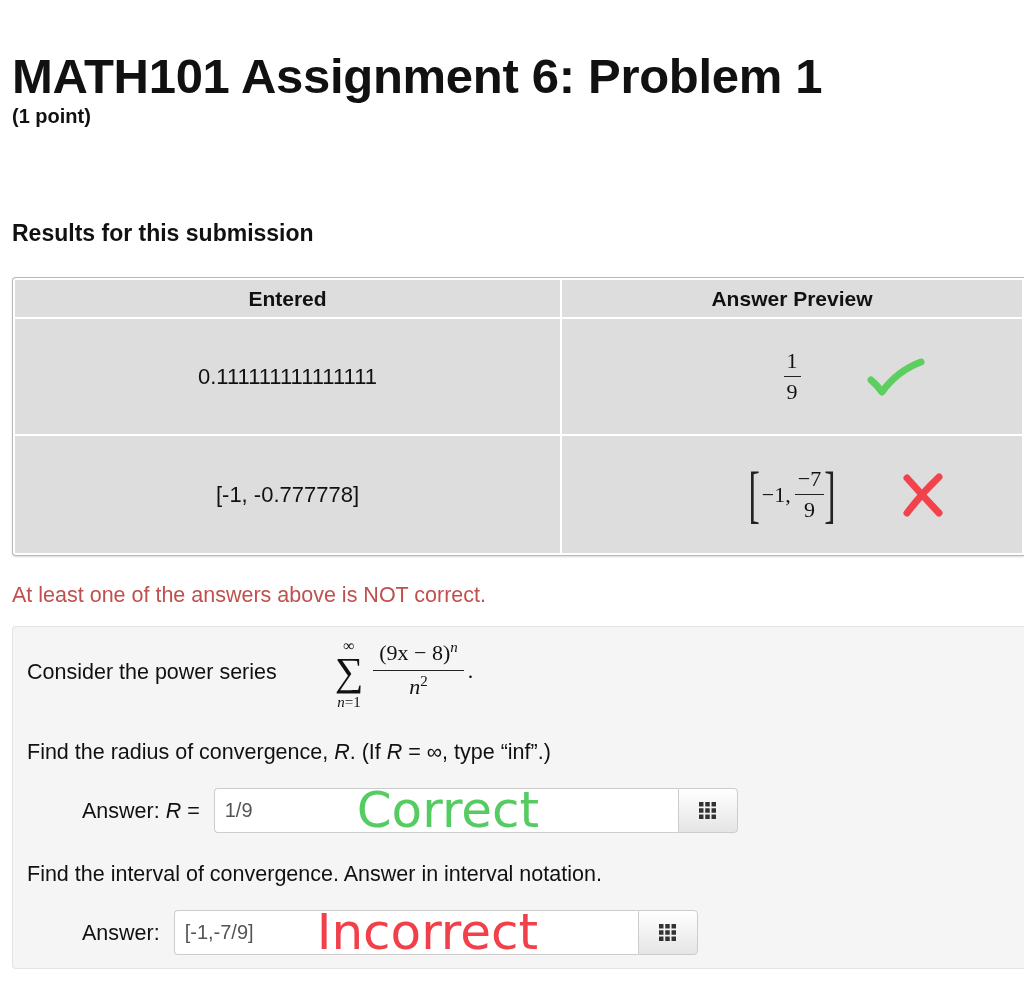  I want to click on series-numerator: (9x − 8)$^{n}$, so click(418, 656).